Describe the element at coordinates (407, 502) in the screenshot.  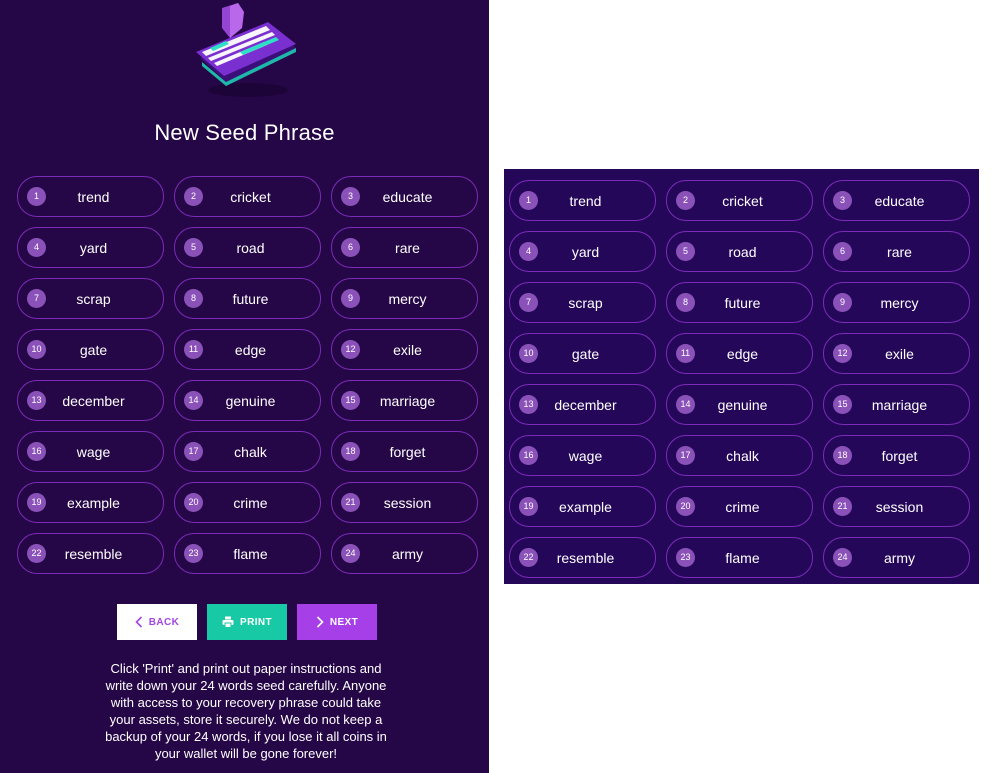
I see `seed-word-text: session` at that location.